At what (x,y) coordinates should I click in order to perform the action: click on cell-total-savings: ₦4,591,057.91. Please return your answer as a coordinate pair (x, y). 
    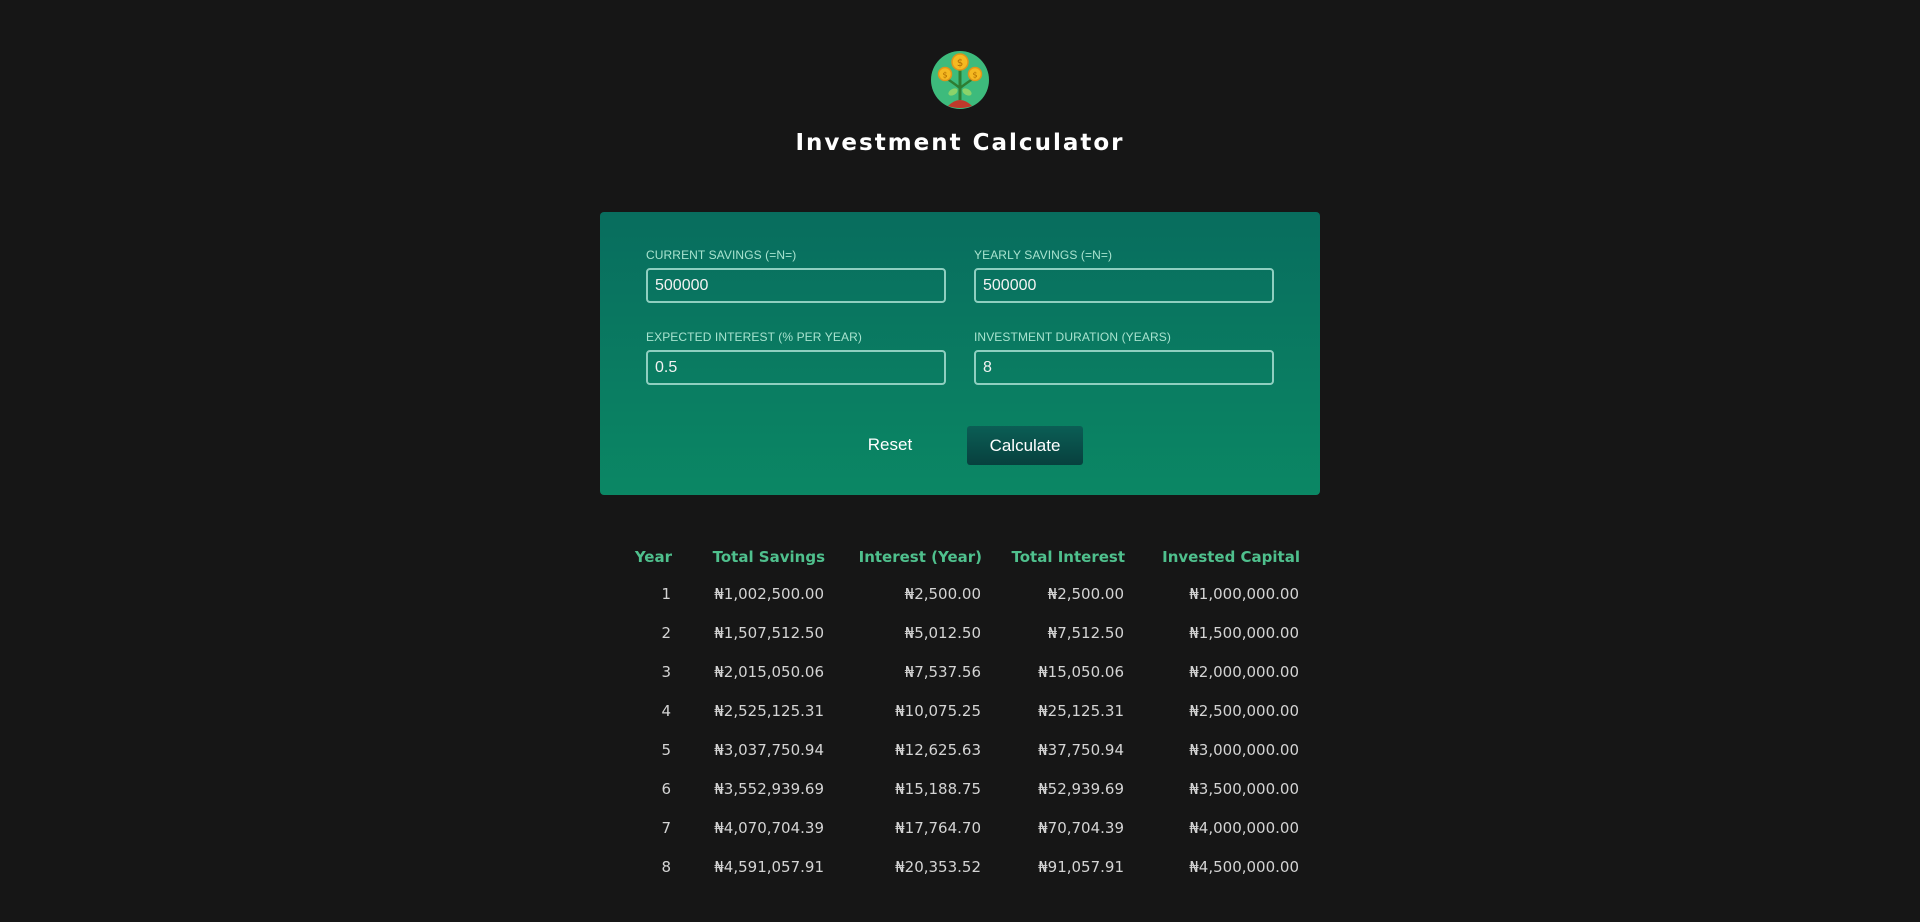
    Looking at the image, I should click on (769, 866).